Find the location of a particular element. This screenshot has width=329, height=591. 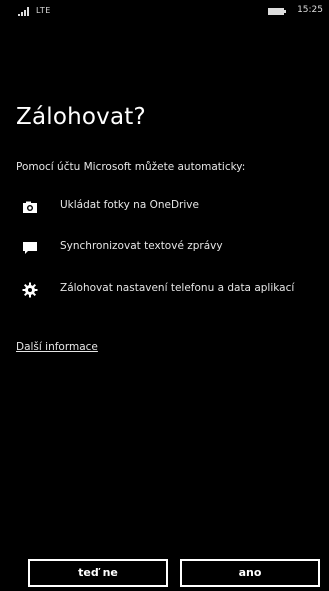

more-info-link: Další informace is located at coordinates (57, 347).